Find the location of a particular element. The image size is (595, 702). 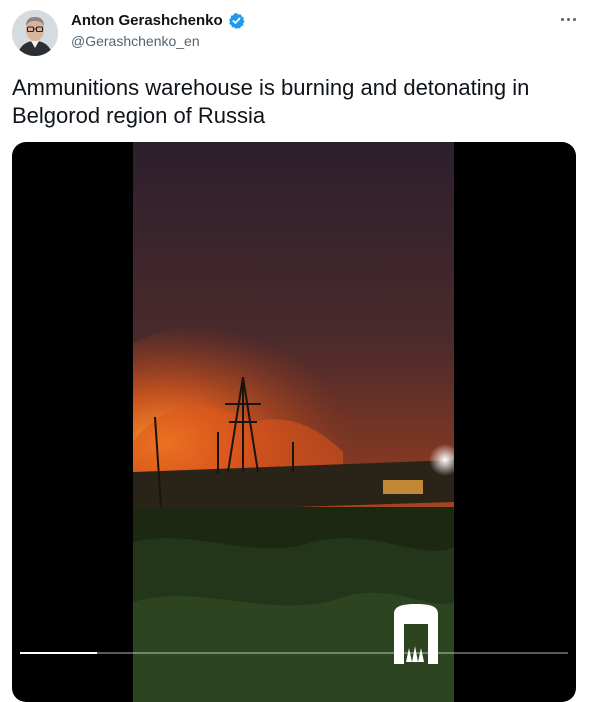

author-handle: @Gerashchenko_en is located at coordinates (135, 41).